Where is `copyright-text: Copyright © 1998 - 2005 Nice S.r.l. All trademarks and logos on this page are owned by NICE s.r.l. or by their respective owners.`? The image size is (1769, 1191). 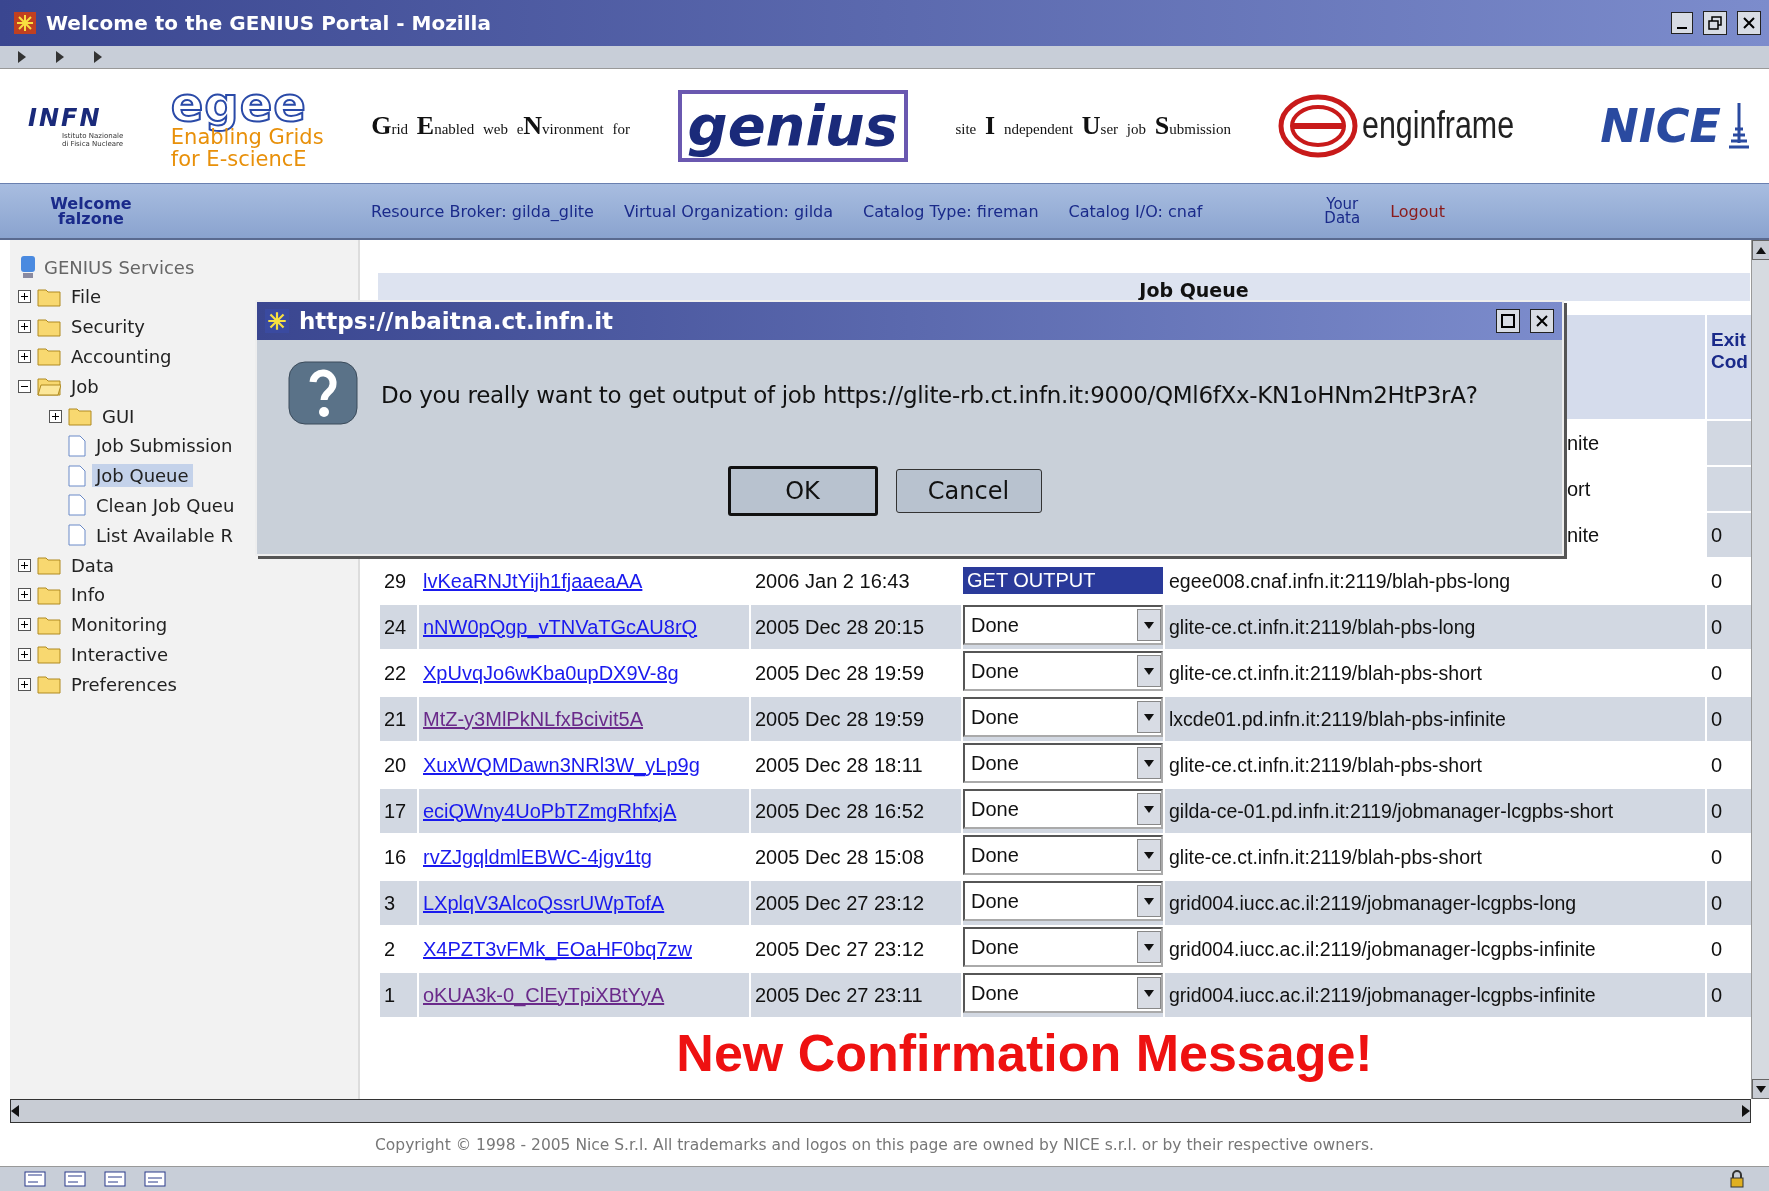 copyright-text: Copyright © 1998 - 2005 Nice S.r.l. All trademarks and logos on this page are owned by NICE s.r.l. or by their respective owners. is located at coordinates (874, 1145).